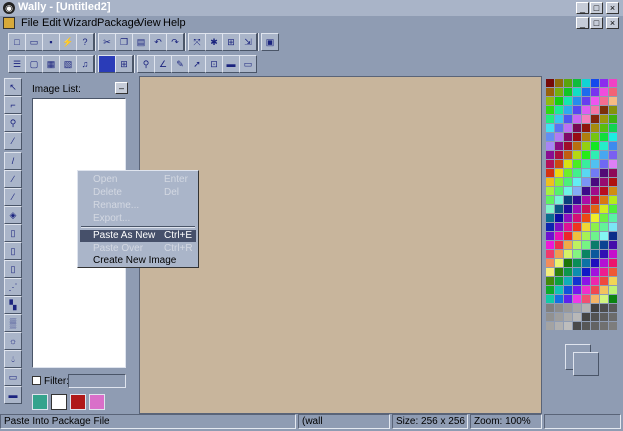 This screenshot has width=623, height=431. I want to click on tile-grid-icon: ⊞, so click(124, 64).